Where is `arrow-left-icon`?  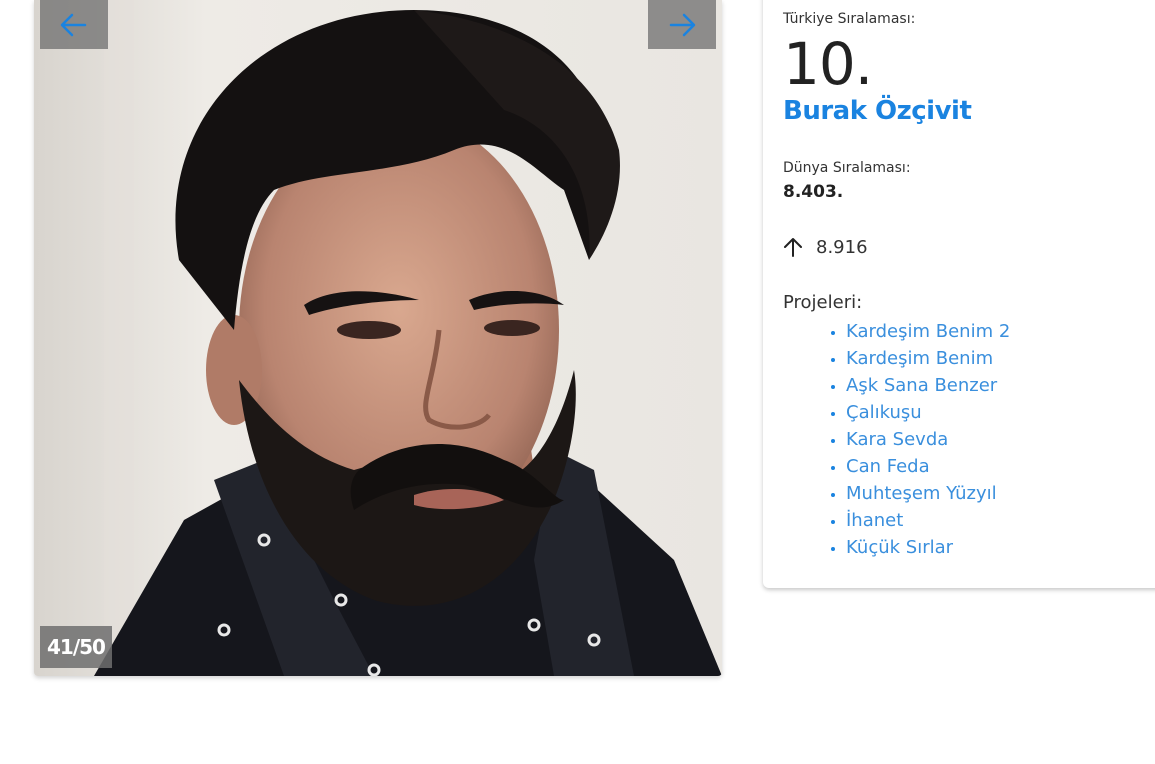 arrow-left-icon is located at coordinates (73, 24).